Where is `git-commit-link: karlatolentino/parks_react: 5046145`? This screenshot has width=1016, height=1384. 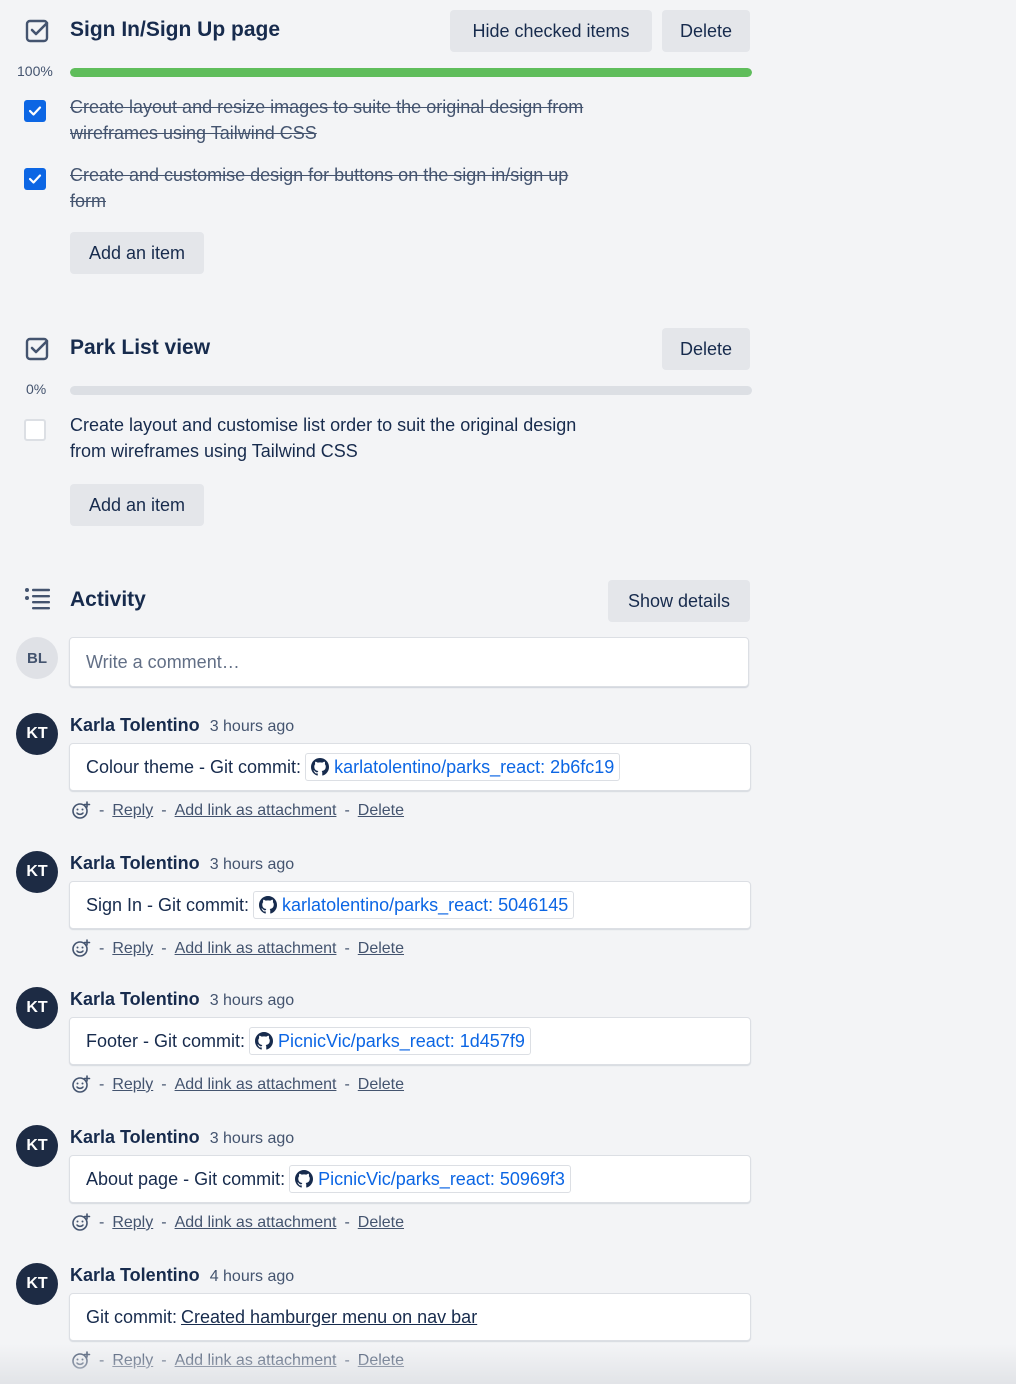
git-commit-link: karlatolentino/parks_react: 5046145 is located at coordinates (414, 905).